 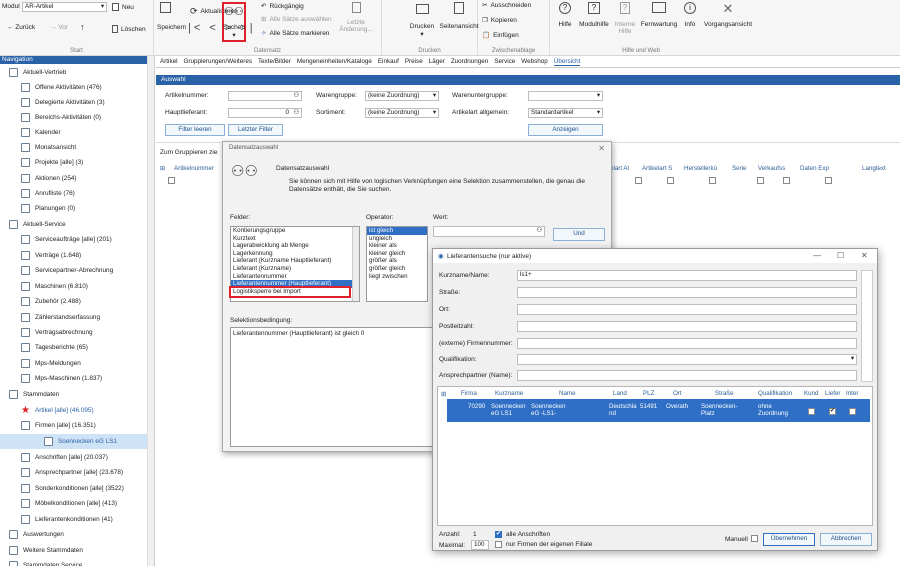 What do you see at coordinates (82, 27) in the screenshot?
I see `up-arrow-icon: ↑` at bounding box center [82, 27].